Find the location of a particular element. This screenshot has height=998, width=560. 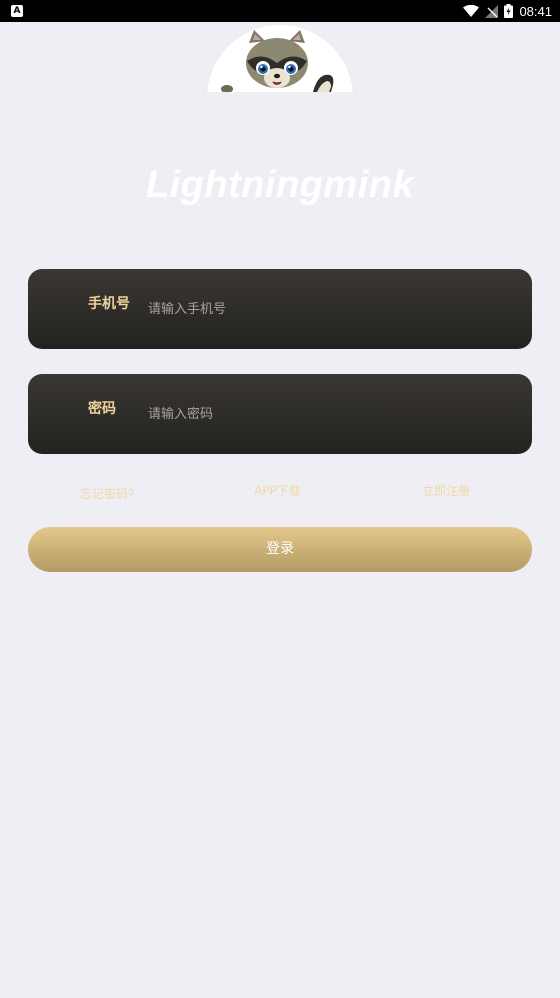

status-time: 08:41 is located at coordinates (535, 11).